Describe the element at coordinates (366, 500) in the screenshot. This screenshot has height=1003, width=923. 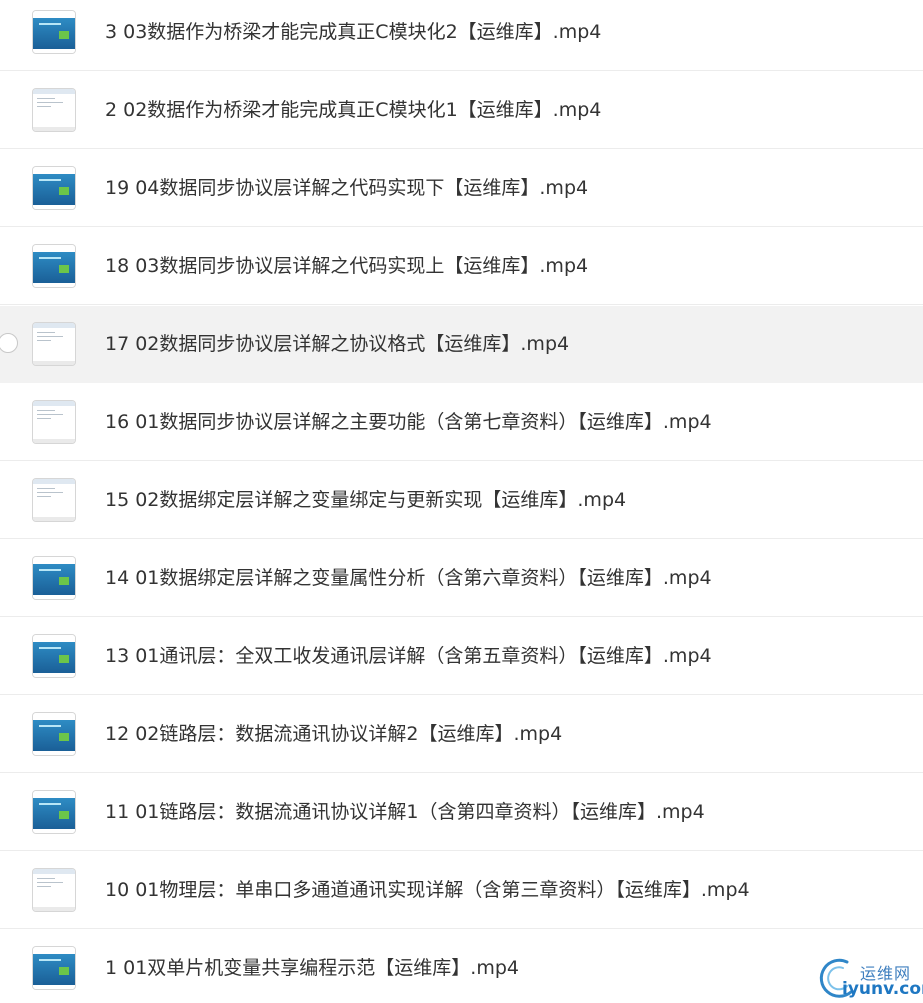
I see `file-name: 15 02数据绑定层详解之变量绑定与更新实现【运维库】.mp4` at that location.